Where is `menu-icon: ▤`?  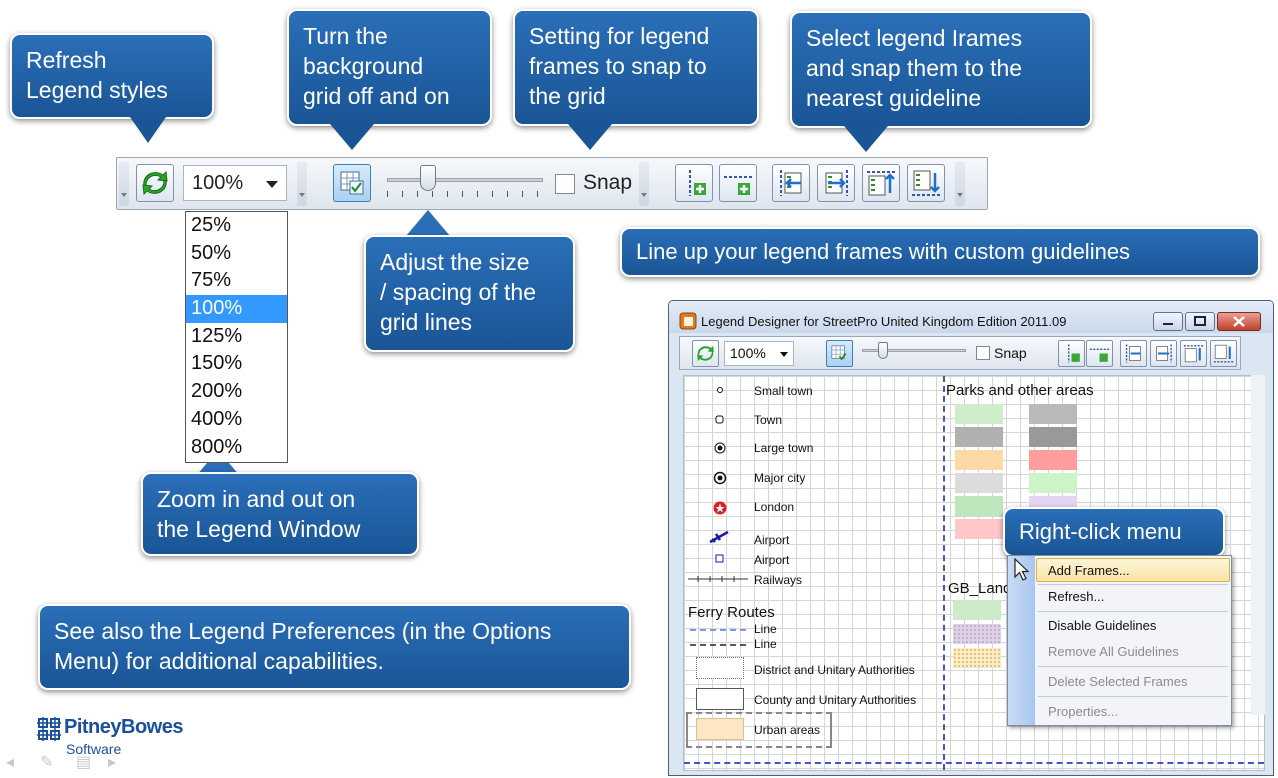 menu-icon: ▤ is located at coordinates (83, 762).